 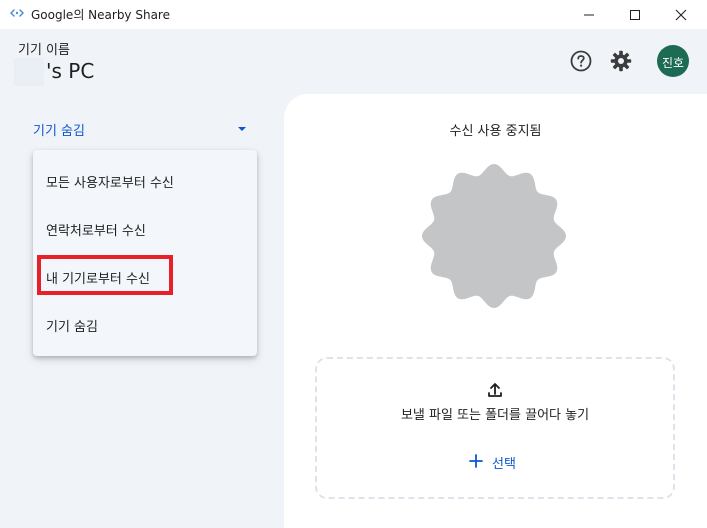 I want to click on maximize-button, so click(x=635, y=14).